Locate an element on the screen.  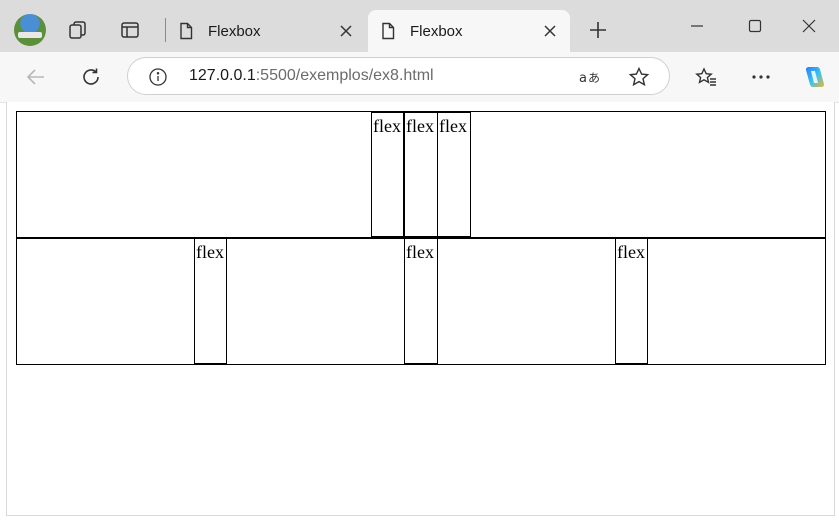
info-icon is located at coordinates (158, 77).